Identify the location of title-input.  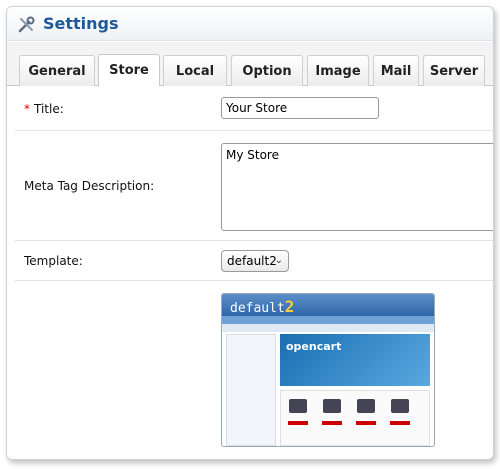
(300, 108).